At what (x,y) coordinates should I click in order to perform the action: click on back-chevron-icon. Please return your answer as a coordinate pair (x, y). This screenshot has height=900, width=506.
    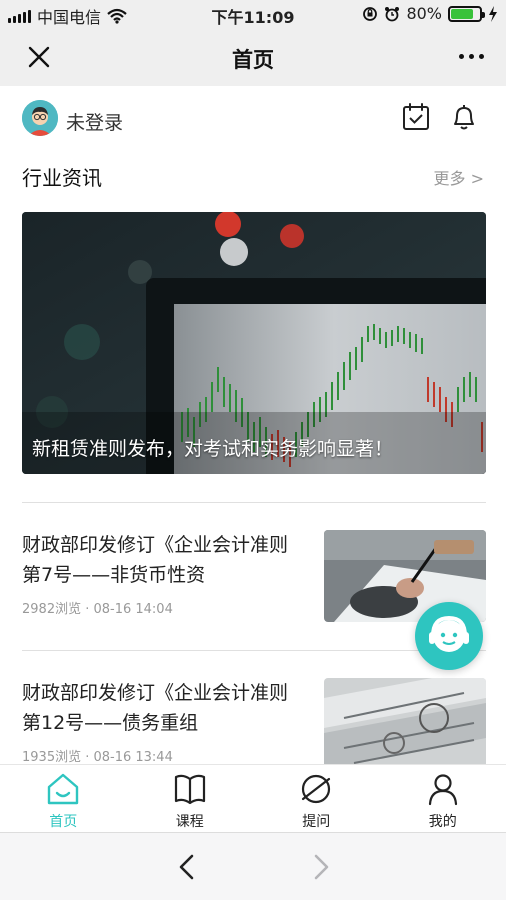
    Looking at the image, I should click on (187, 867).